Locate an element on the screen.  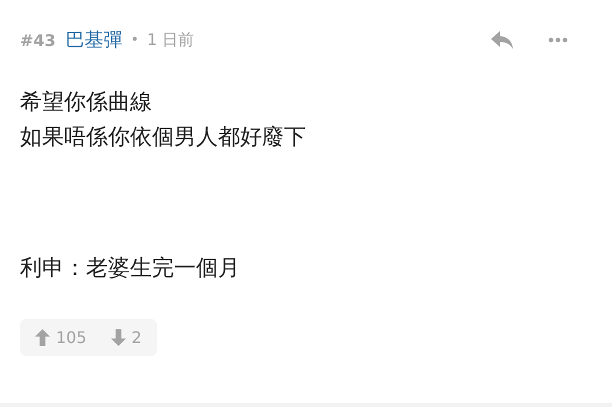
upvote-icon is located at coordinates (42, 337).